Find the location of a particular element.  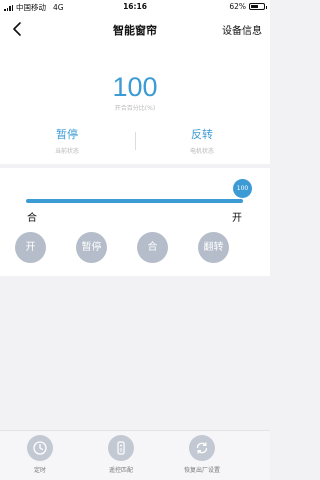

open-slider-fill is located at coordinates (134, 201).